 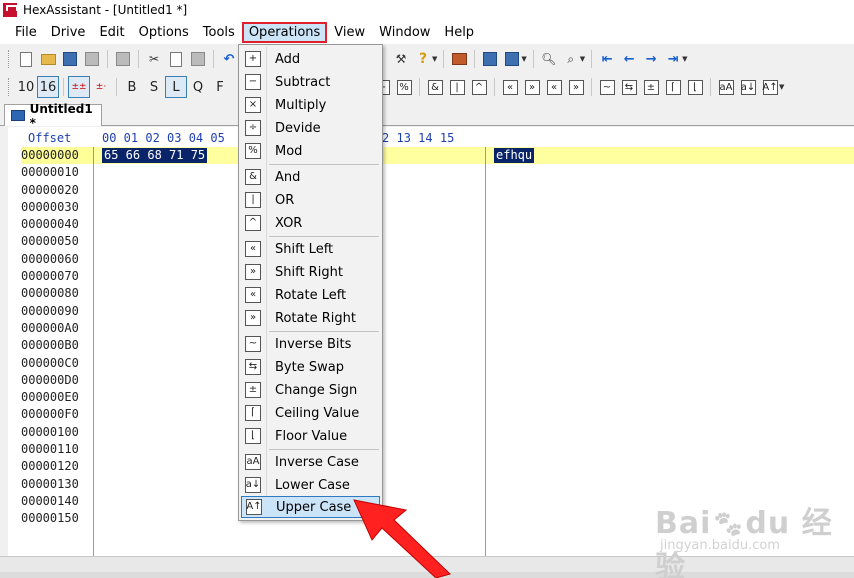 What do you see at coordinates (512, 59) in the screenshot?
I see `bookmark-button` at bounding box center [512, 59].